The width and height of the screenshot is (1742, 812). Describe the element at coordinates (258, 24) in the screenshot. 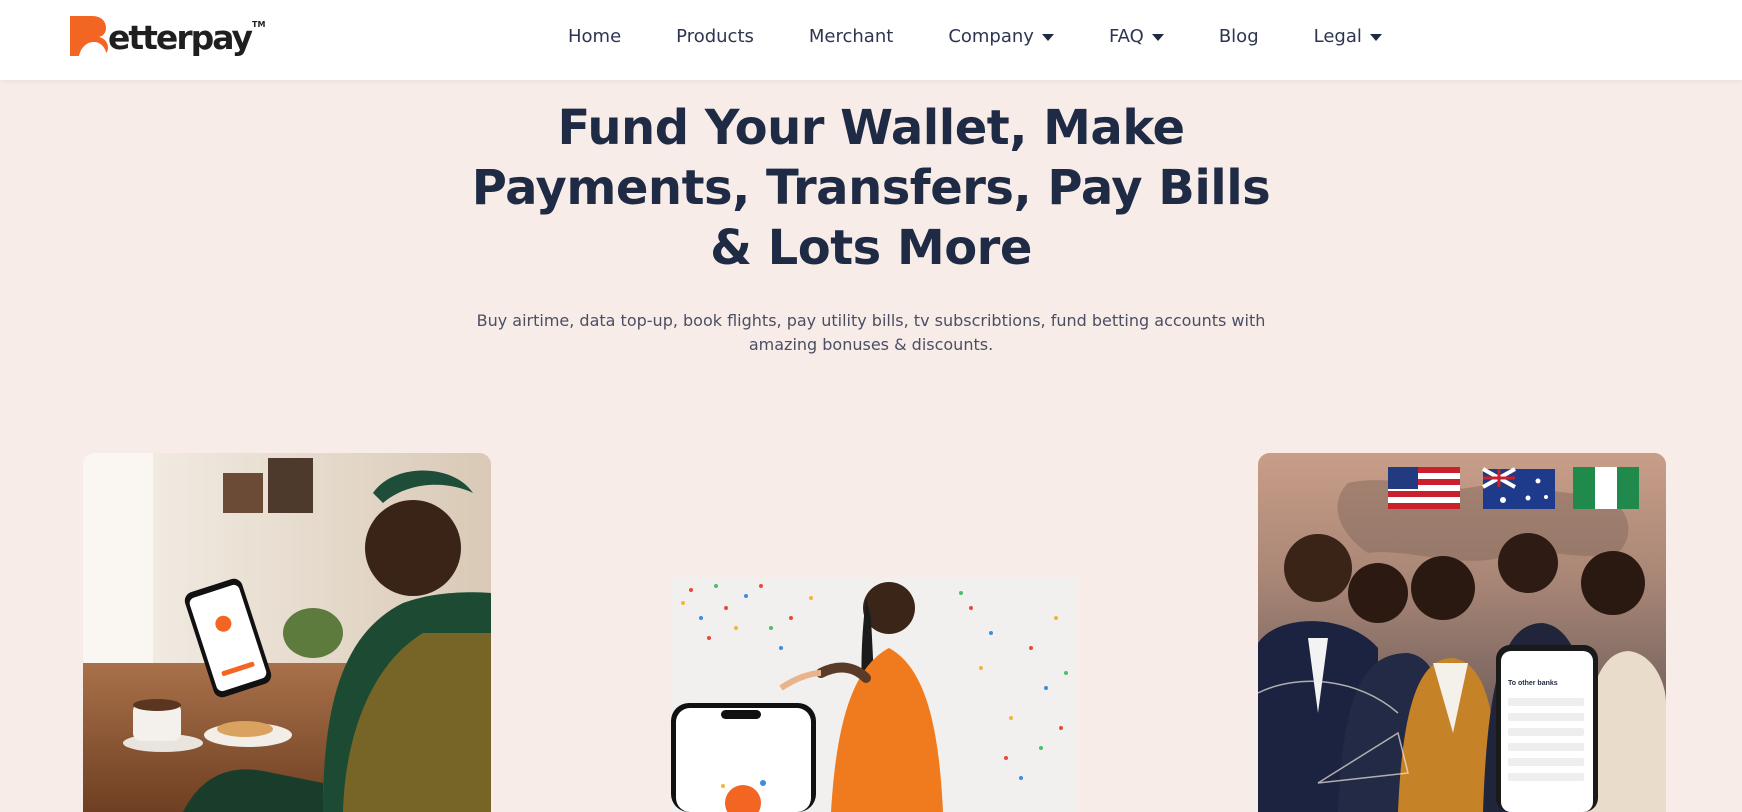

I see `trademark-symbol: TM` at that location.